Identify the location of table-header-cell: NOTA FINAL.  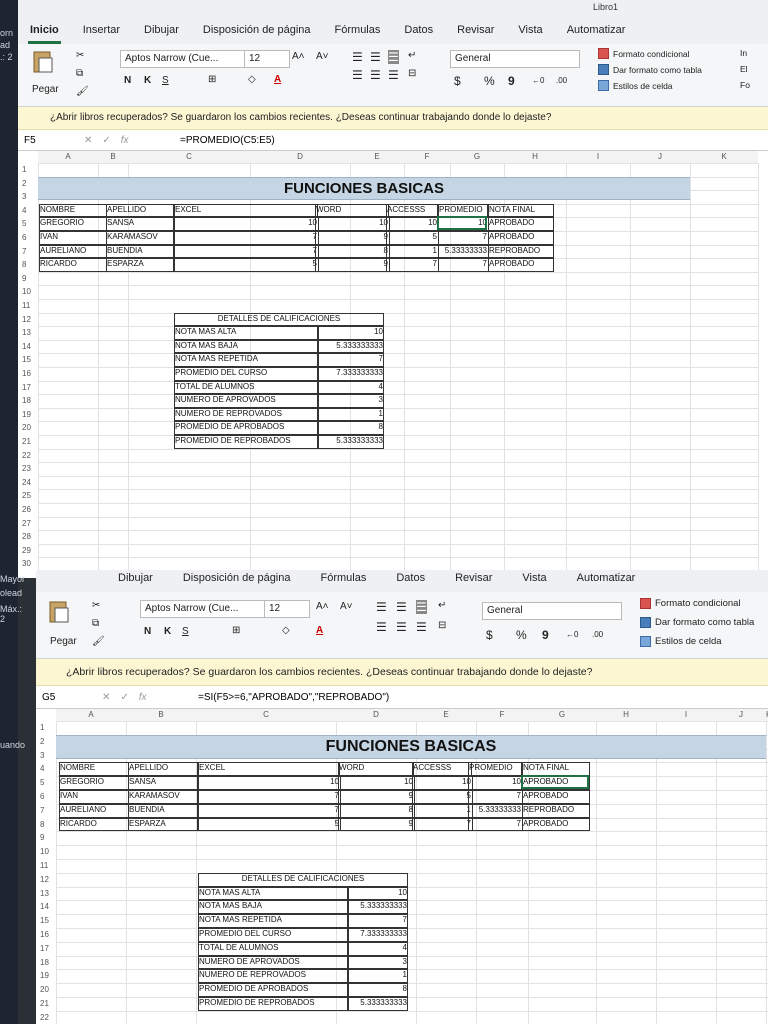
(521, 210).